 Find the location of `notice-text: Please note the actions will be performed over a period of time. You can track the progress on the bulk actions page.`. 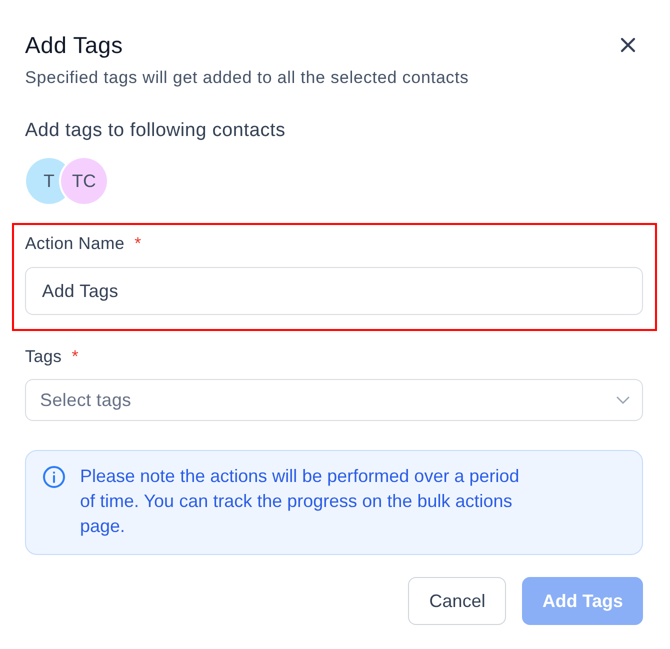

notice-text: Please note the actions will be performed over a period of time. You can track the progress on the bulk actions page. is located at coordinates (300, 501).